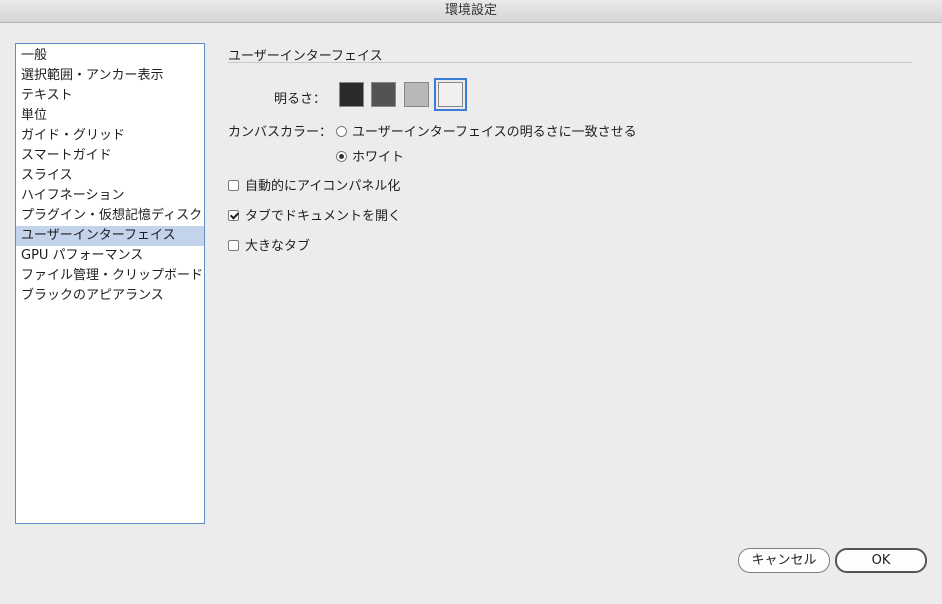 The width and height of the screenshot is (942, 604). Describe the element at coordinates (383, 94) in the screenshot. I see `brightness-swatch-medium-dark` at that location.